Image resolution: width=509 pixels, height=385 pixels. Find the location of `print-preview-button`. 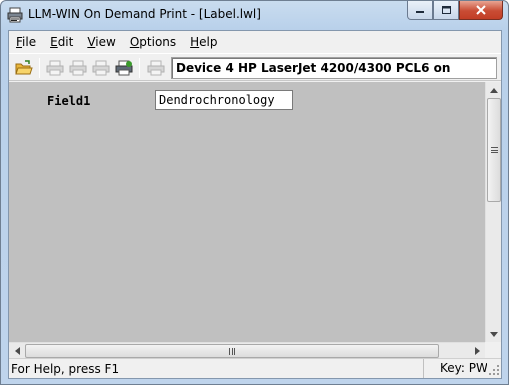

print-preview-button is located at coordinates (78, 68).